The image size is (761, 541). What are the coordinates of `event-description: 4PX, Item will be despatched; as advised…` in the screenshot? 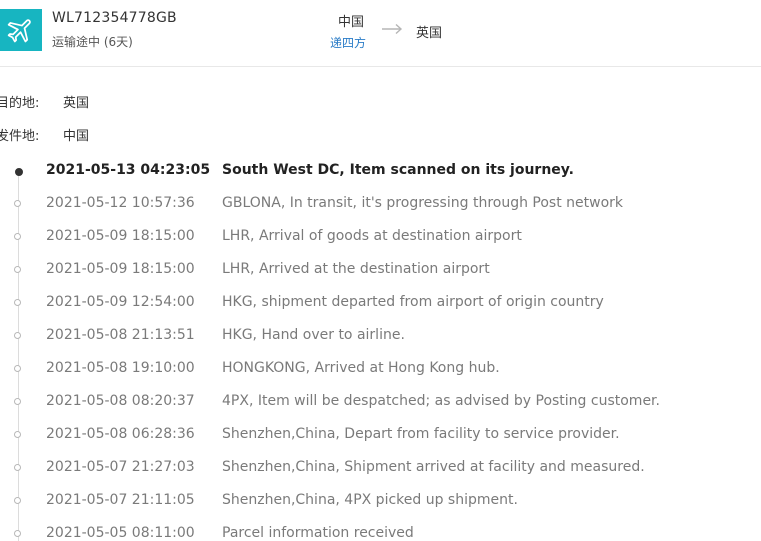 It's located at (441, 401).